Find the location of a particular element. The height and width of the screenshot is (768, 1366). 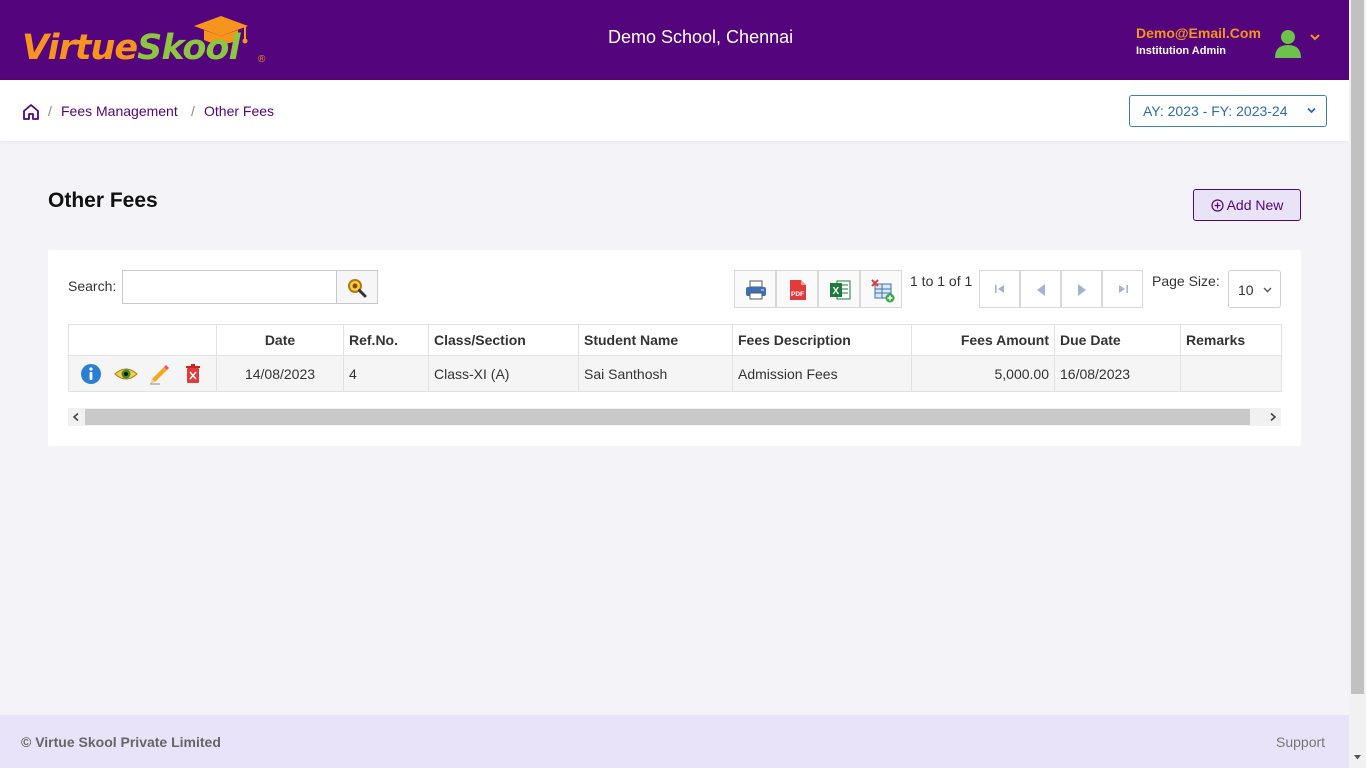

last-page-button is located at coordinates (1122, 289).